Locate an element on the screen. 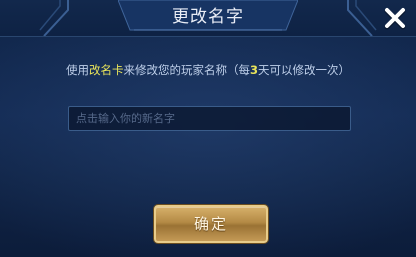 This screenshot has height=257, width=416. dialog-title: 更改名字 is located at coordinates (208, 17).